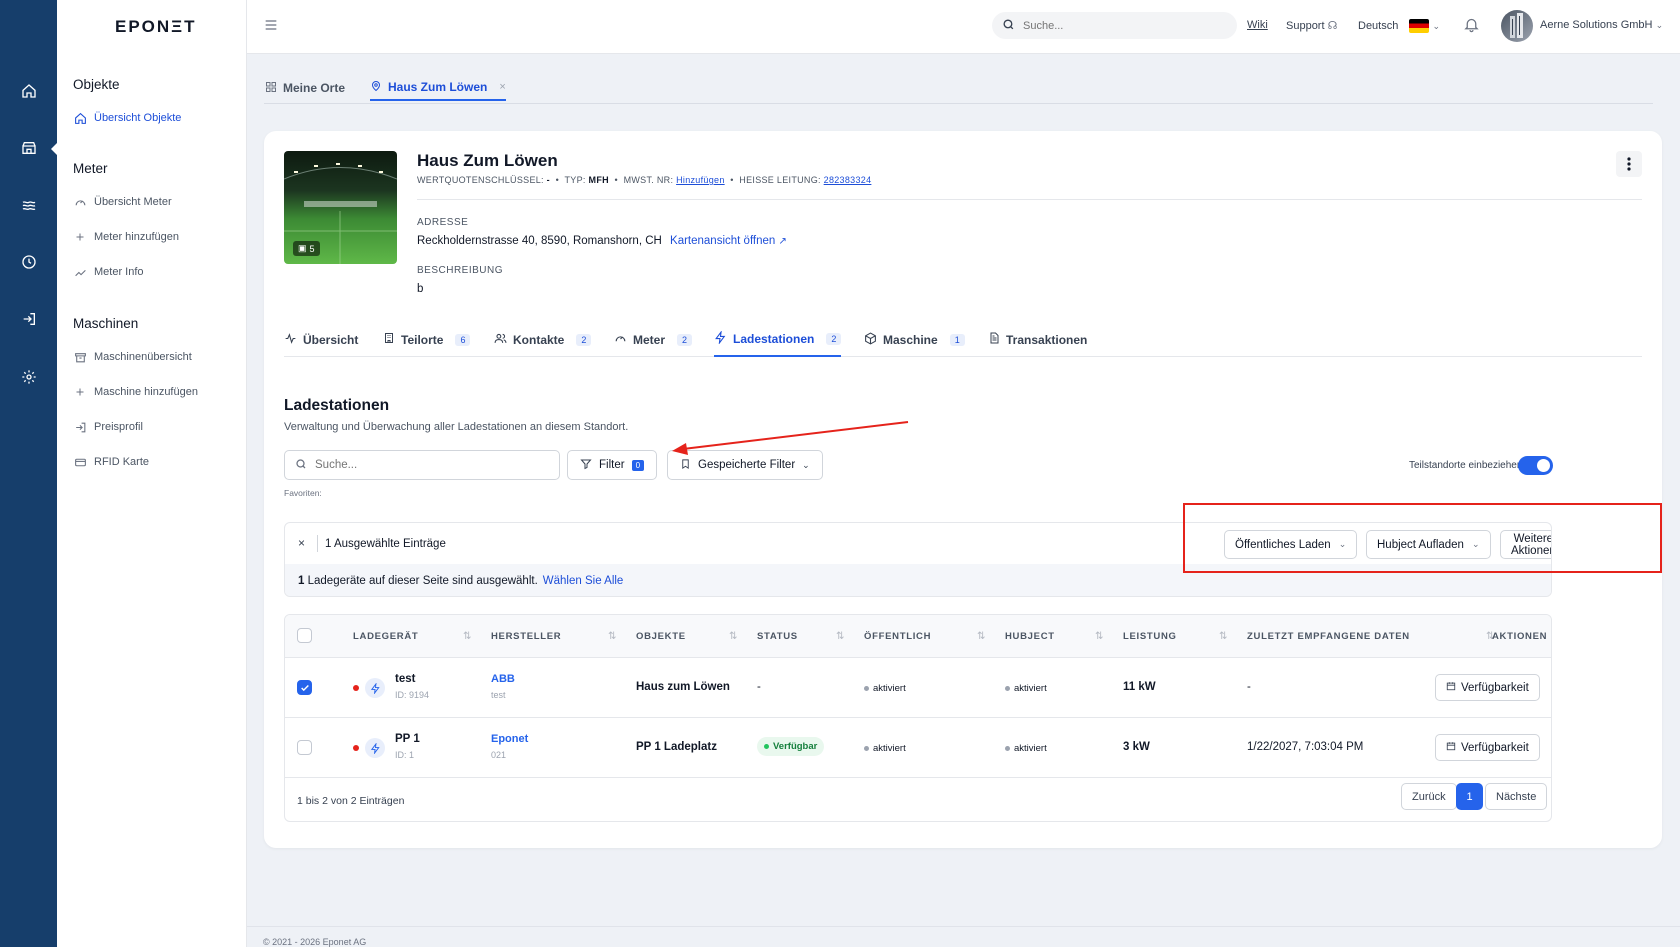 The width and height of the screenshot is (1680, 947). What do you see at coordinates (680, 449) in the screenshot?
I see `annotation-arrow-head` at bounding box center [680, 449].